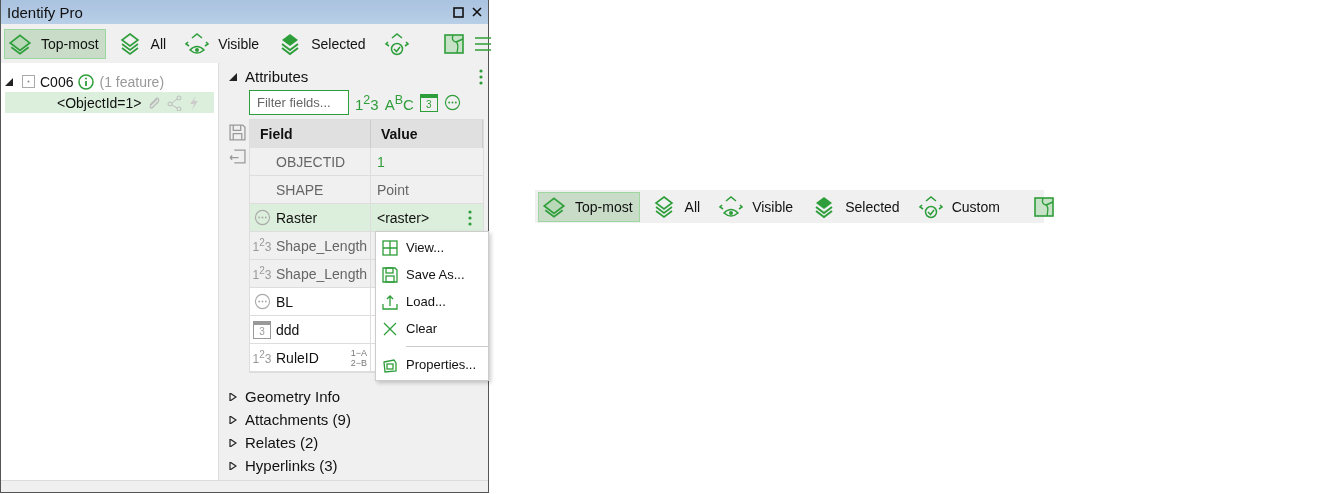 The image size is (1339, 494). What do you see at coordinates (356, 396) in the screenshot?
I see `section-header: Geometry Info` at bounding box center [356, 396].